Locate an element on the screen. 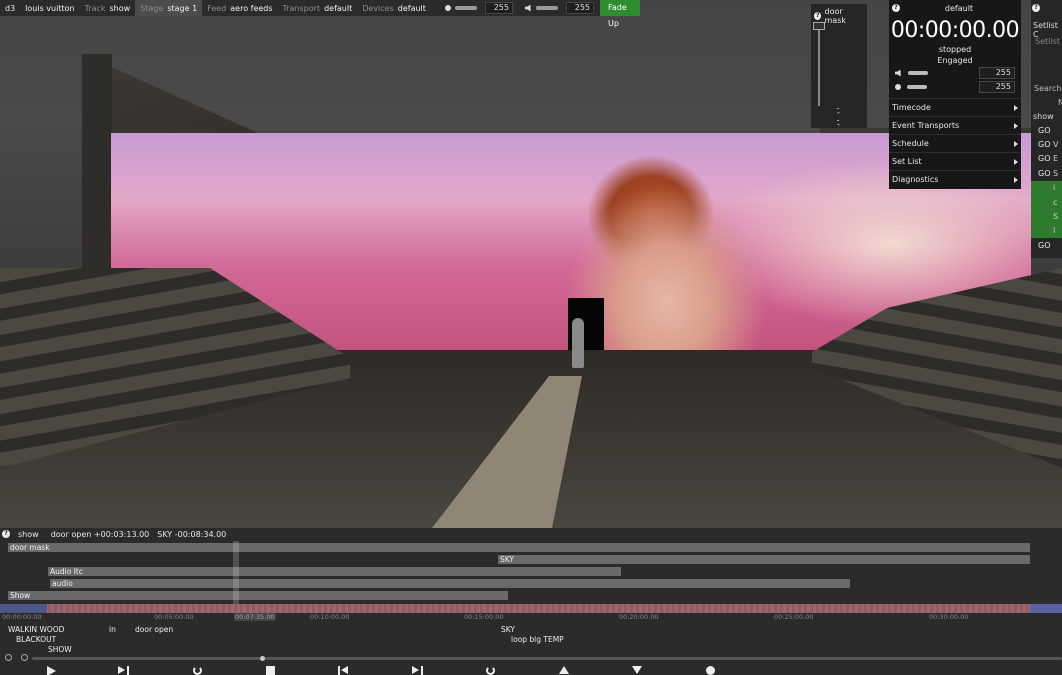 Image resolution: width=1062 pixels, height=675 pixels. next-track-icon is located at coordinates (637, 670).